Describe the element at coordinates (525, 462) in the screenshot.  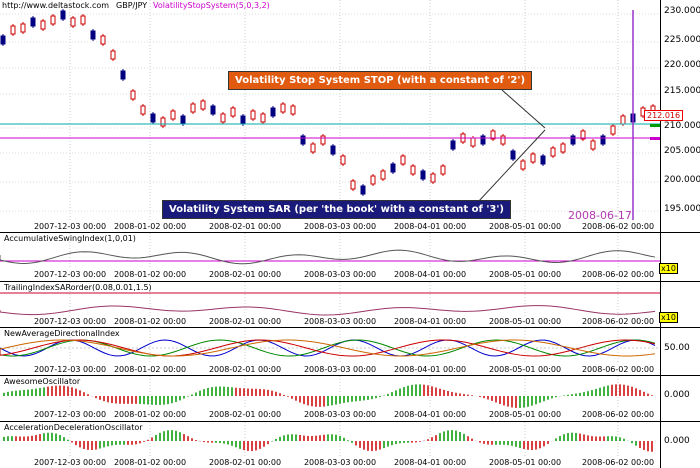
I see `ac-xlab-5: 2008-05-01 00:00` at that location.